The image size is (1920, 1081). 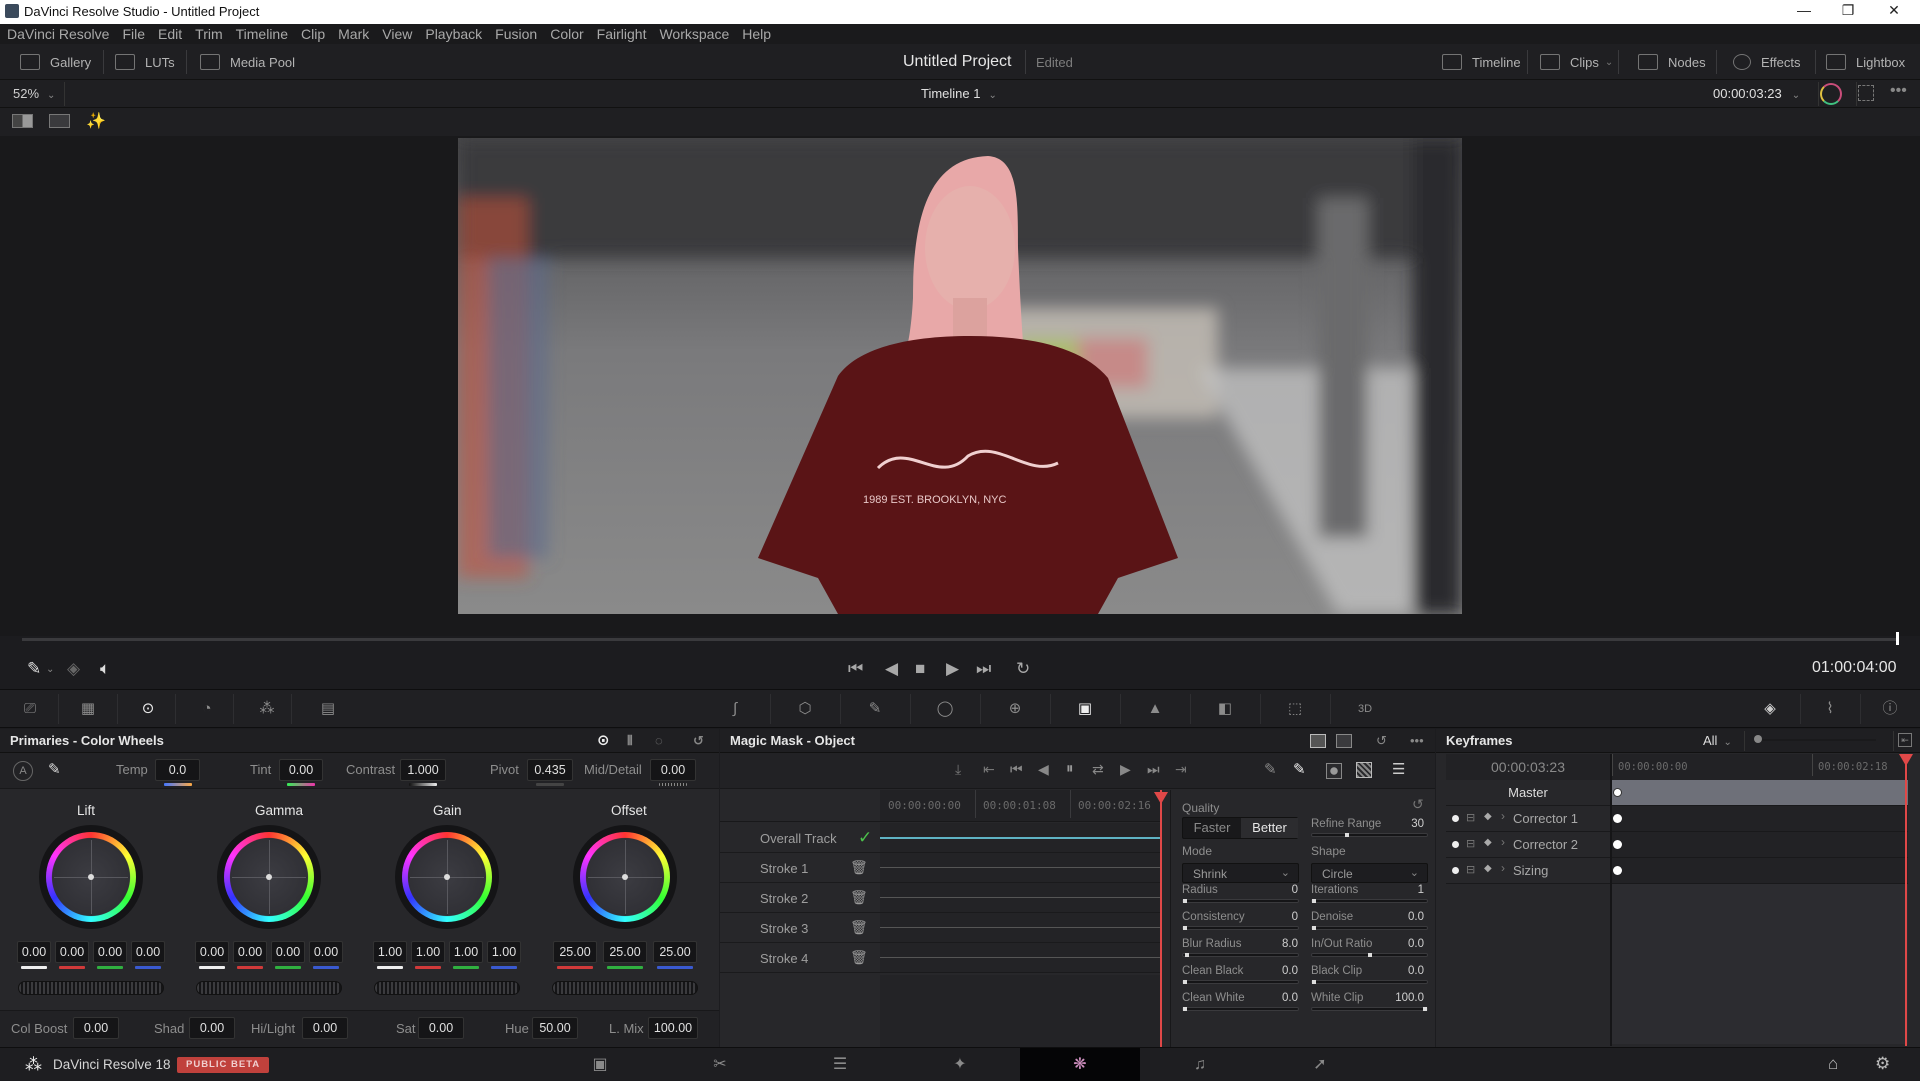 I want to click on menu-edit: Edit, so click(x=170, y=34).